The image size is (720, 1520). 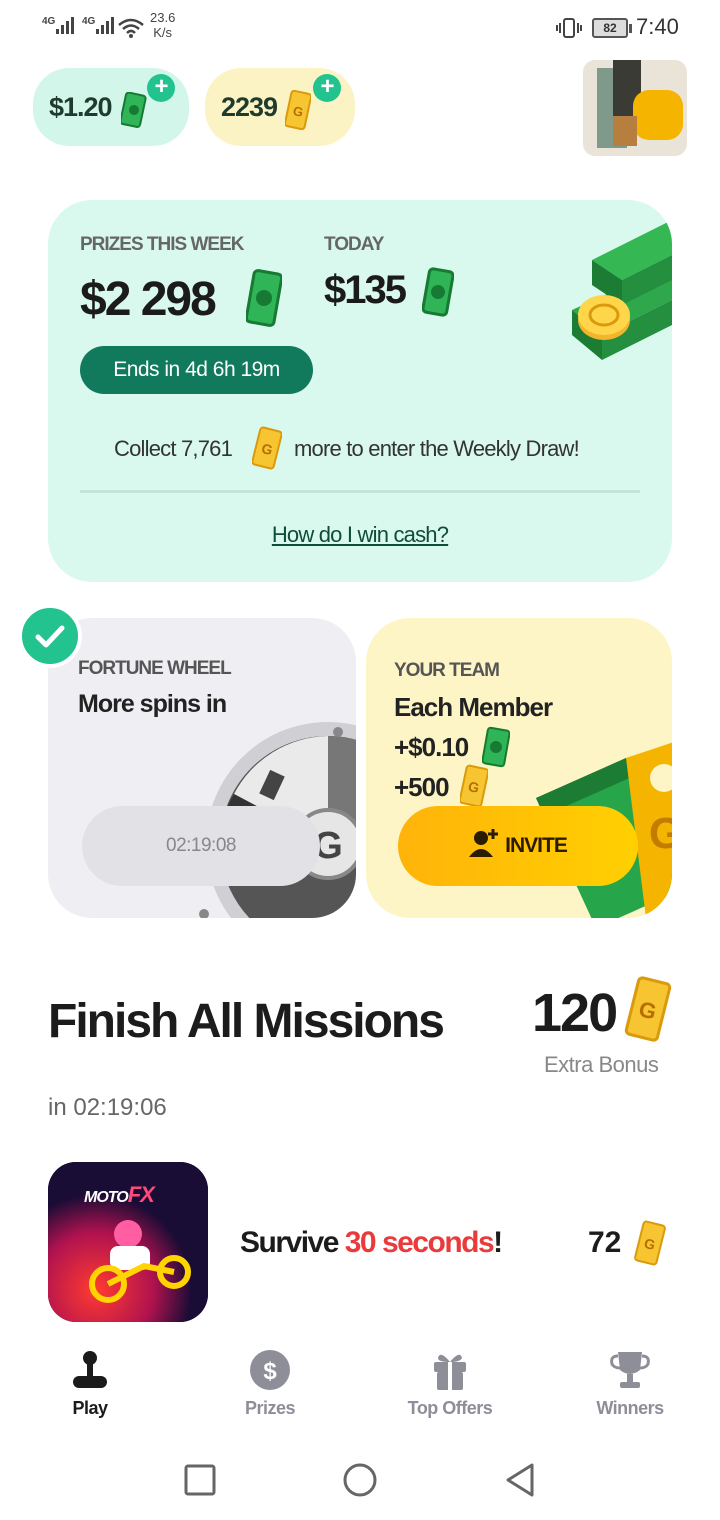 I want to click on nav-play-label: Play, so click(x=90, y=1408).